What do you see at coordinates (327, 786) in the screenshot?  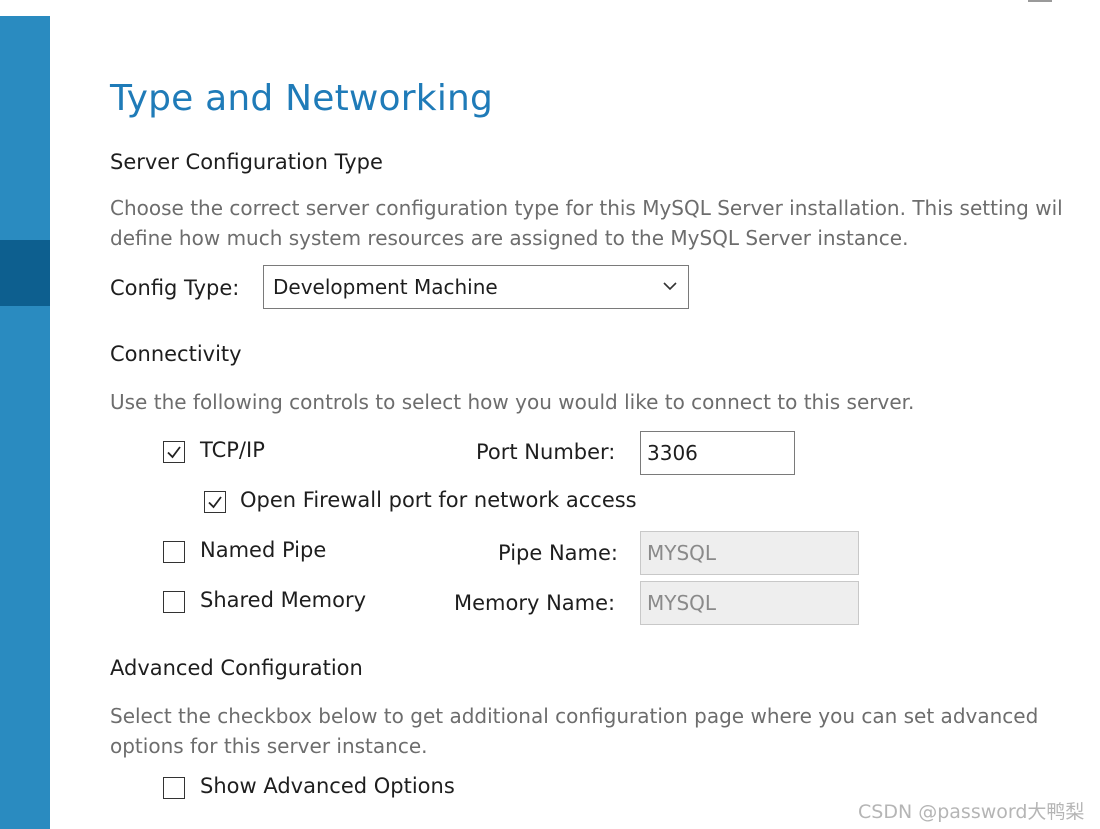 I see `show-advanced-label: Show Advanced Options` at bounding box center [327, 786].